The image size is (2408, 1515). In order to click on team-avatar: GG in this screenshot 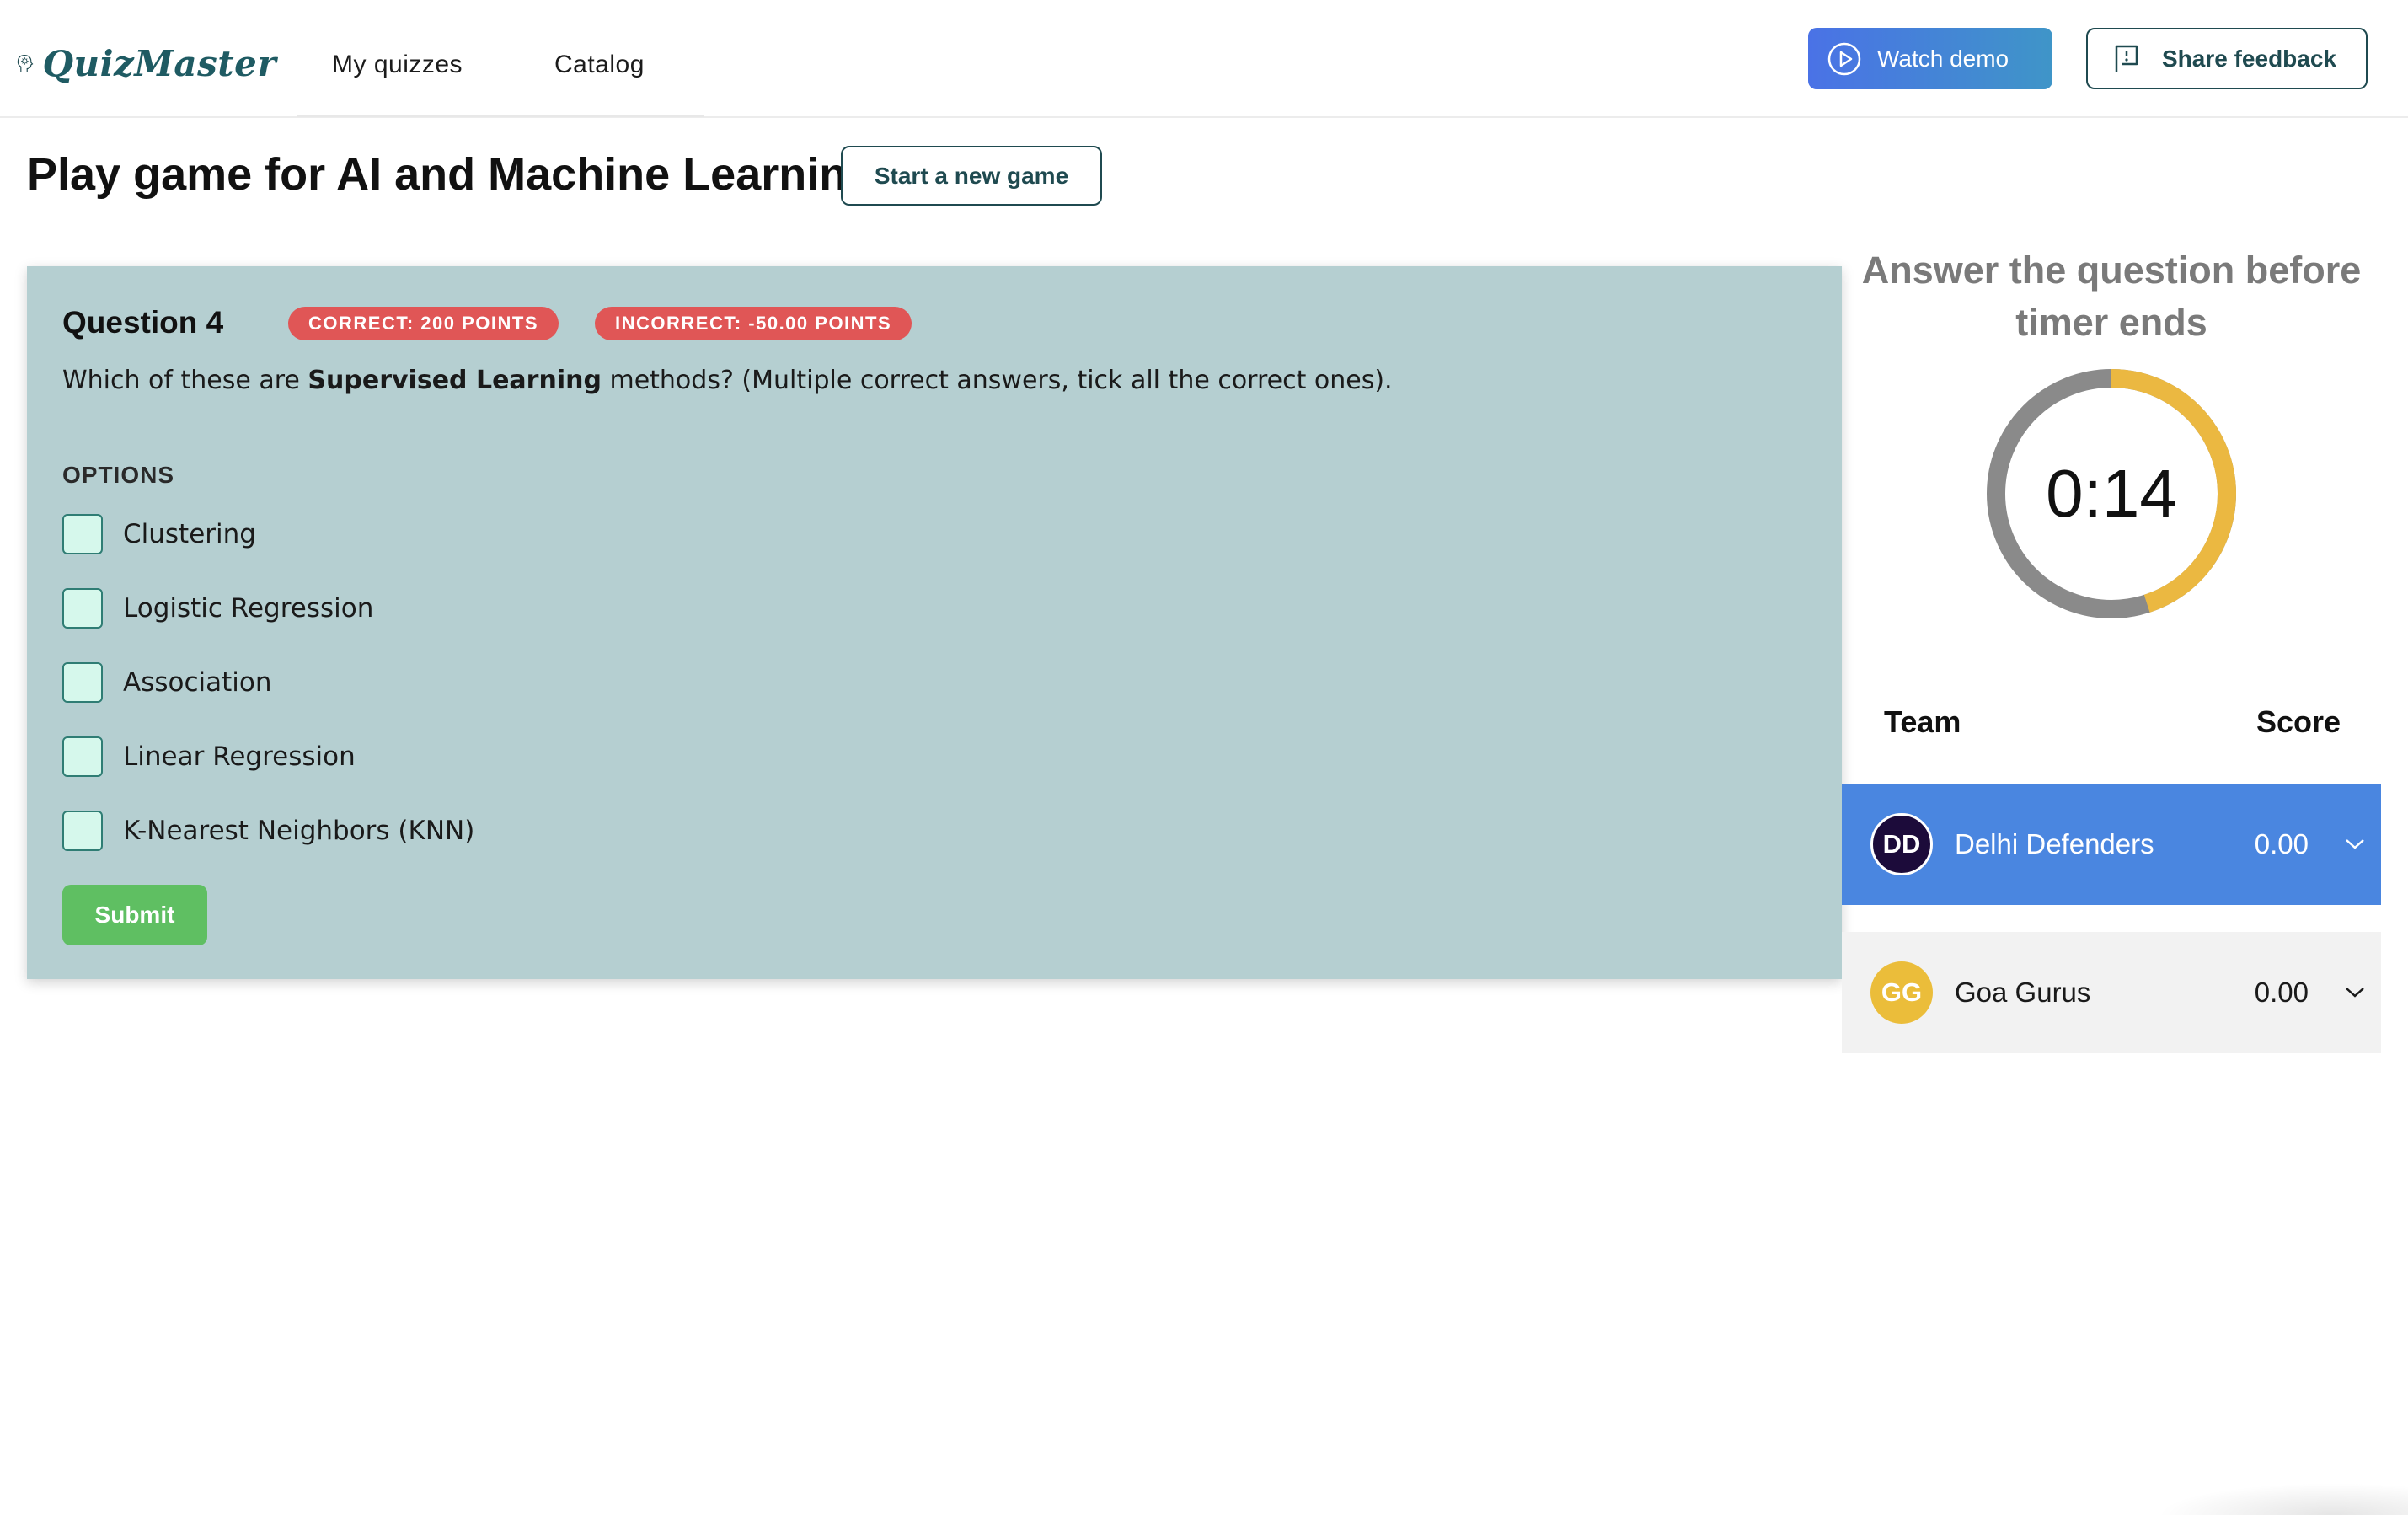, I will do `click(1901, 993)`.